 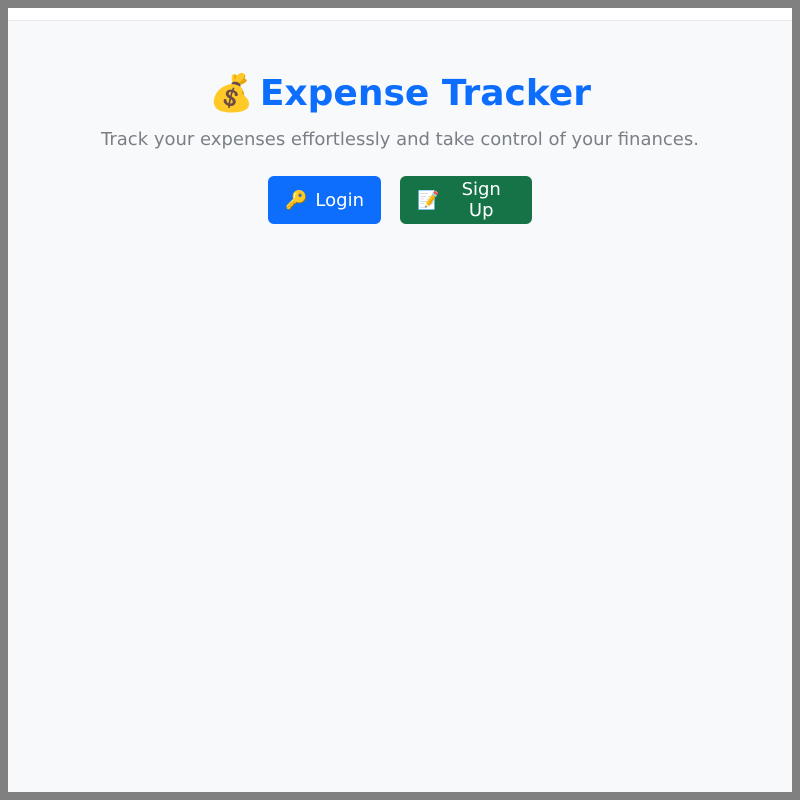 I want to click on top-bar, so click(x=400, y=14).